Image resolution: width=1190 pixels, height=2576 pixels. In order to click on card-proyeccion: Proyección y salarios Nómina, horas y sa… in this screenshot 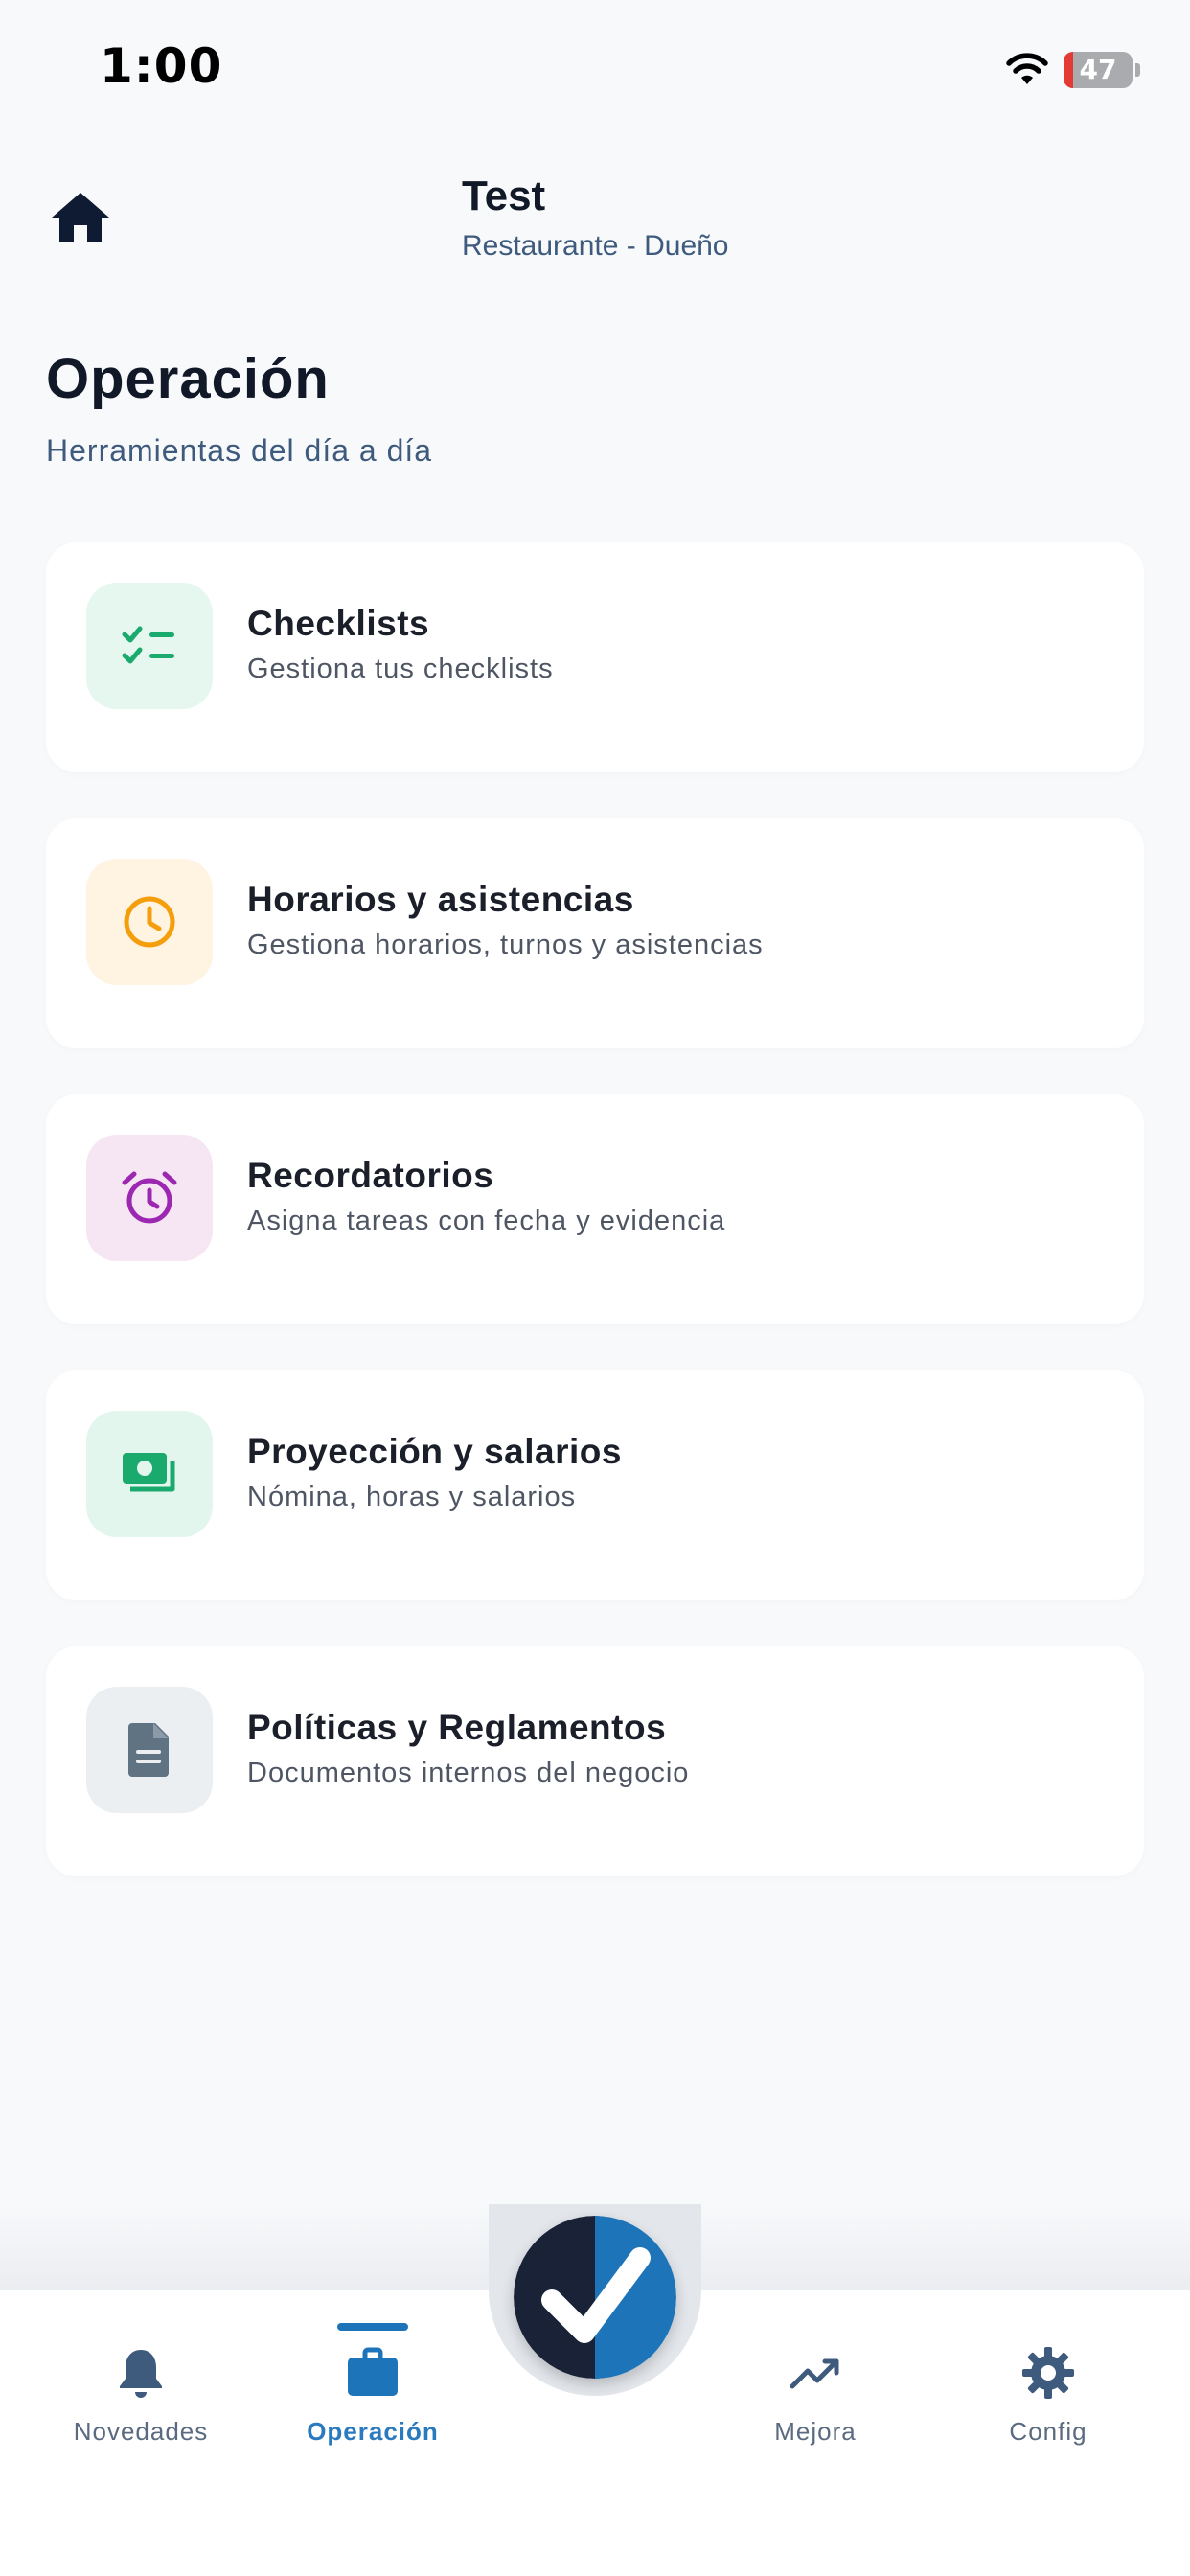, I will do `click(595, 1485)`.